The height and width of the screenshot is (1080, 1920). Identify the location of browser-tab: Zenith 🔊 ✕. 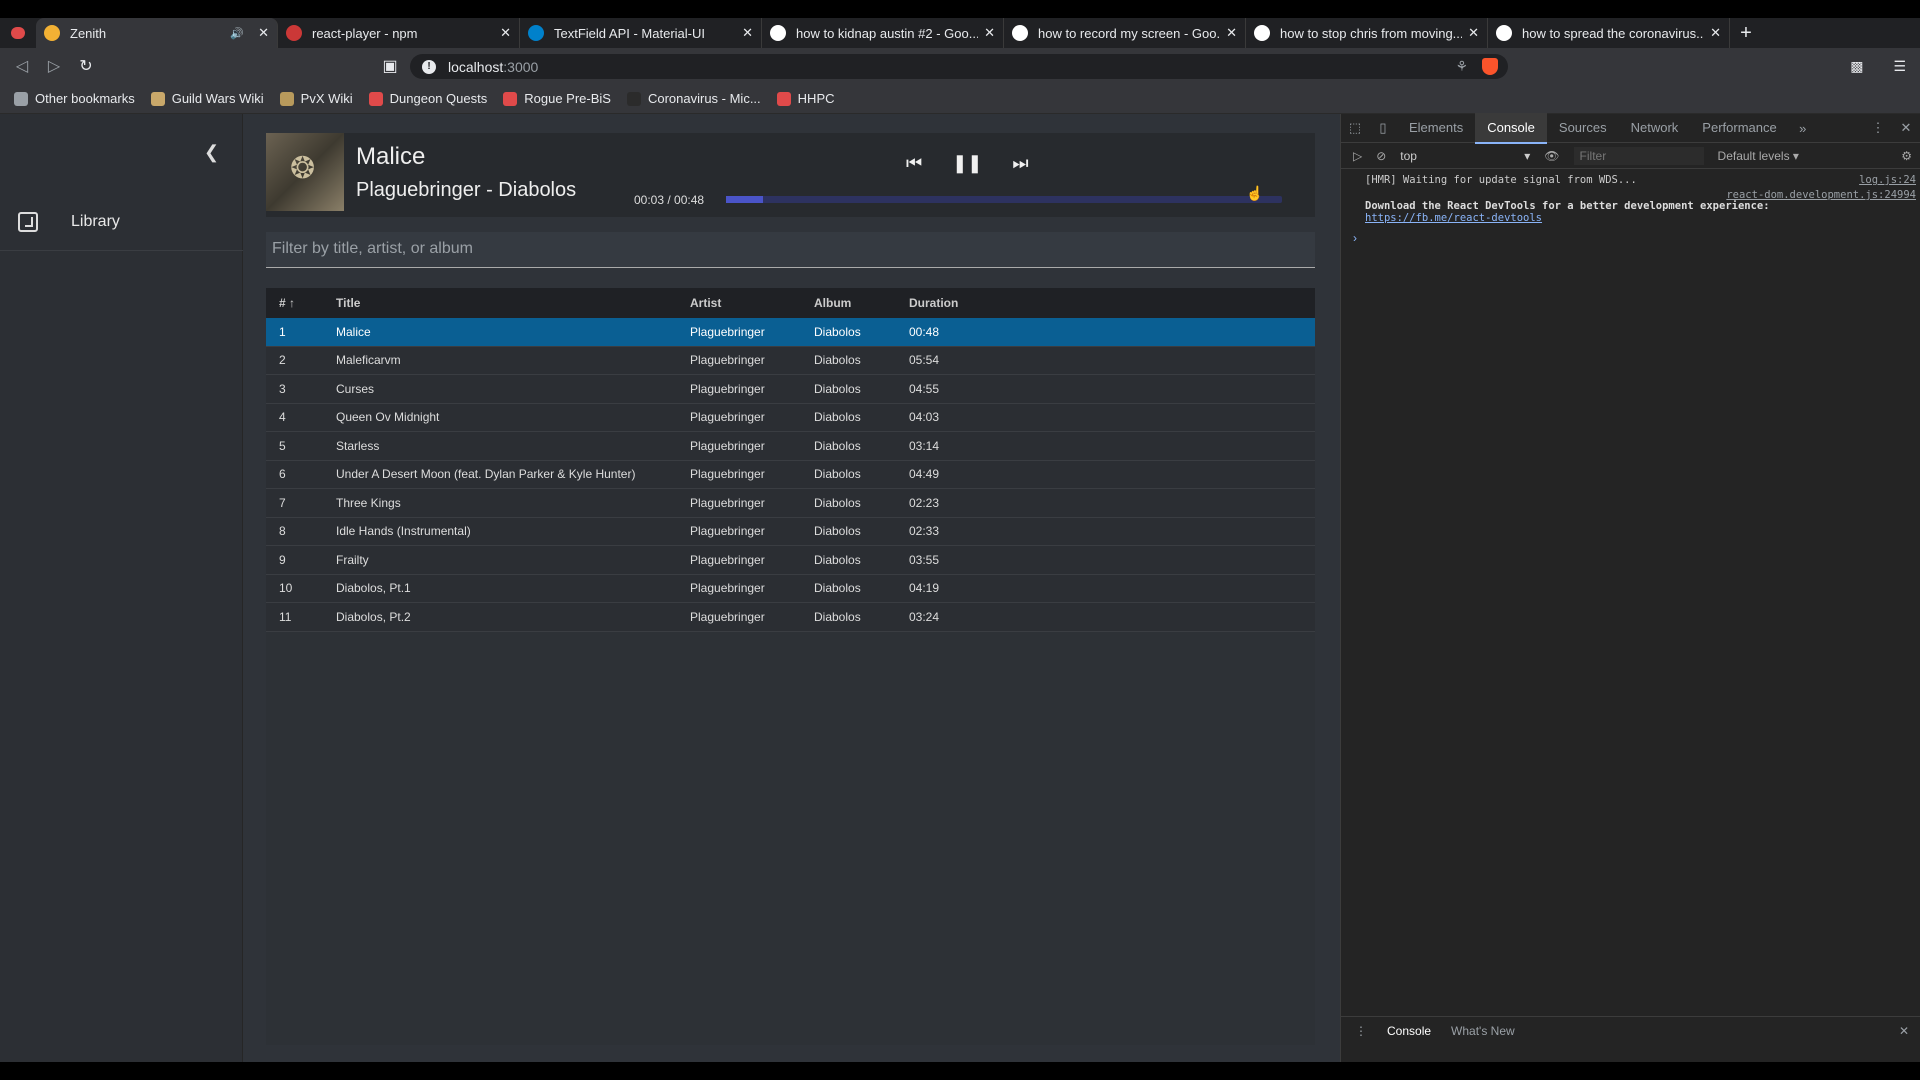
(157, 33).